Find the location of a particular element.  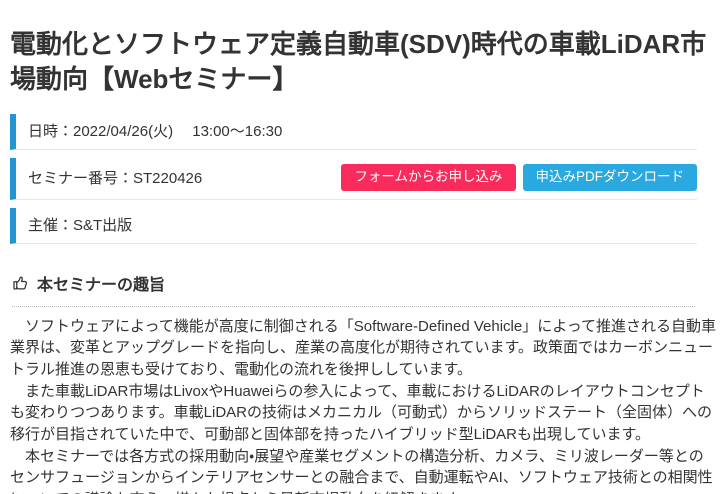

info-row-seminar-number: セミナー番号：ST220426 フォームからお申し込み 申込みPDFダウンロード is located at coordinates (353, 179).